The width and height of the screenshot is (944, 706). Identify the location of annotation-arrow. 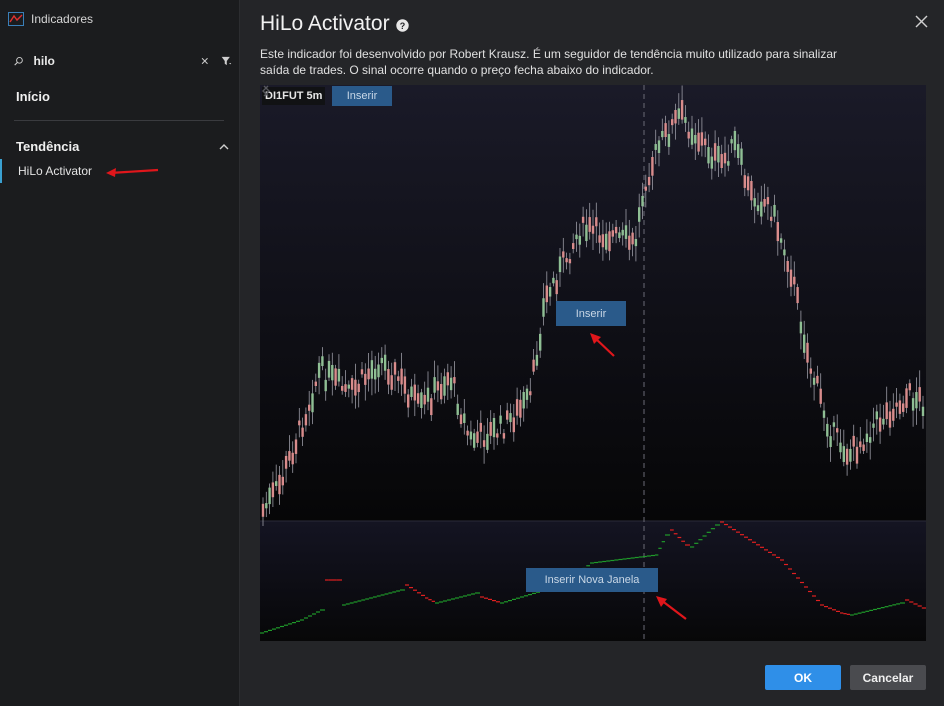
(132, 172).